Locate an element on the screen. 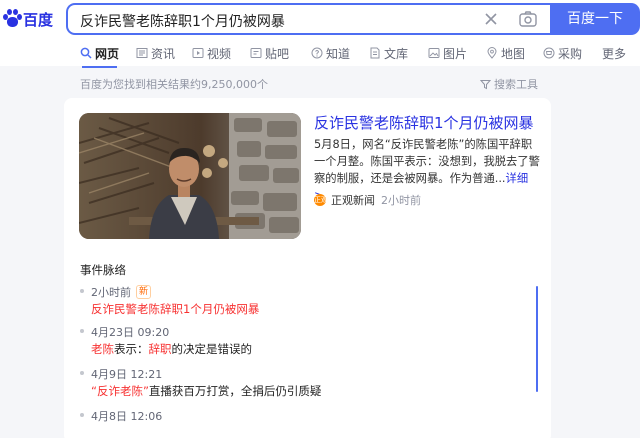  event-headline-highlight: 辞职 is located at coordinates (160, 349).